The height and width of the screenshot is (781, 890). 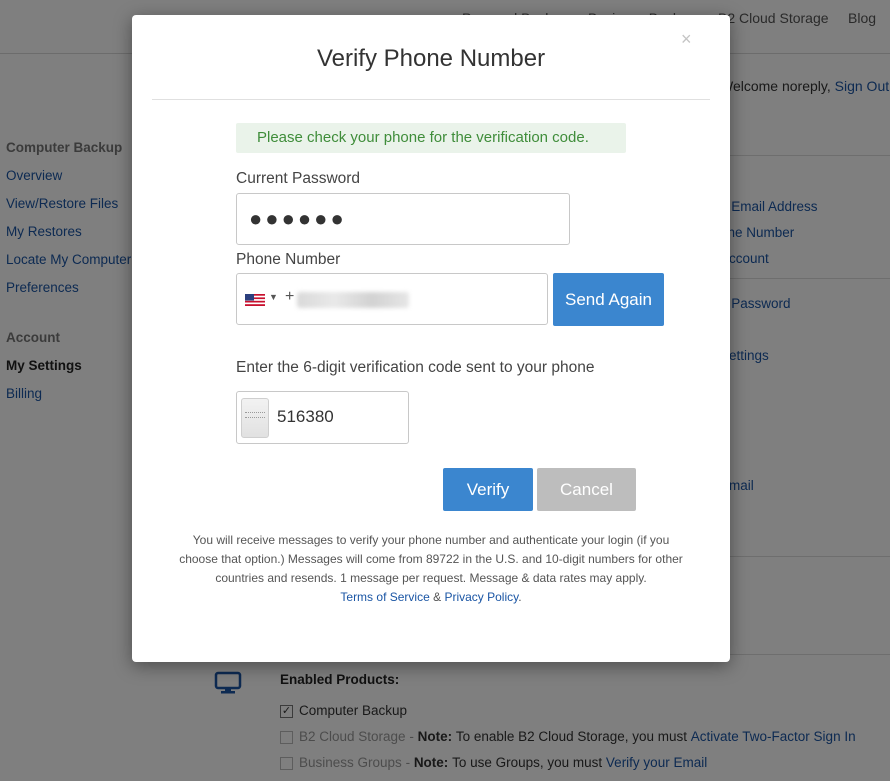 I want to click on phone-number-label: Phone Number, so click(x=288, y=259).